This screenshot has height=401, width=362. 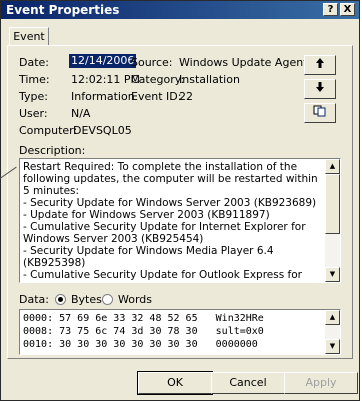 I want to click on arrow-down-icon, so click(x=320, y=87).